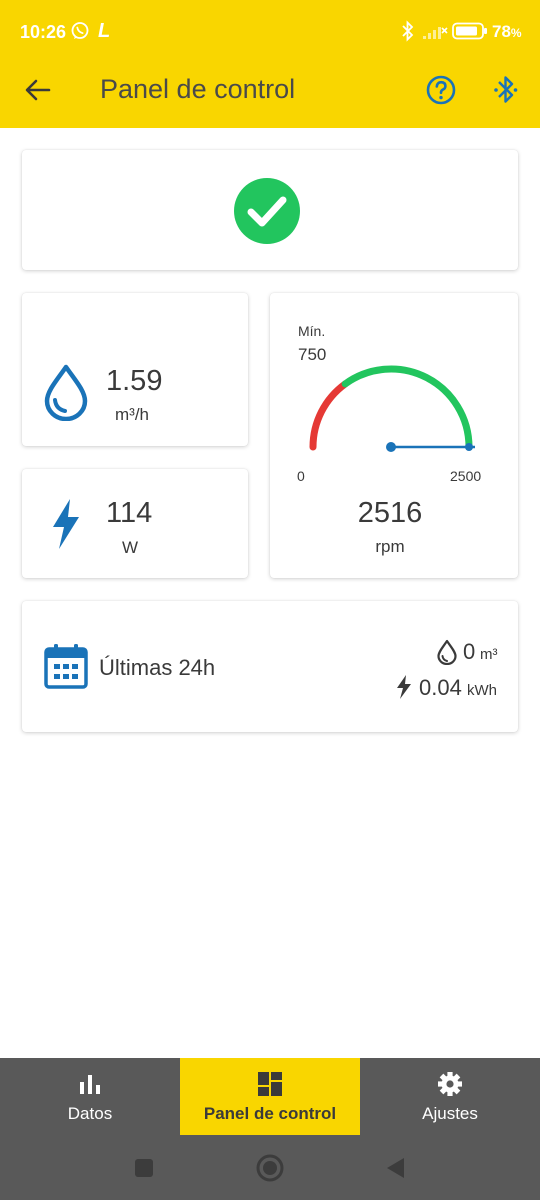 Image resolution: width=540 pixels, height=1200 pixels. I want to click on dashboard-icon, so click(270, 1084).